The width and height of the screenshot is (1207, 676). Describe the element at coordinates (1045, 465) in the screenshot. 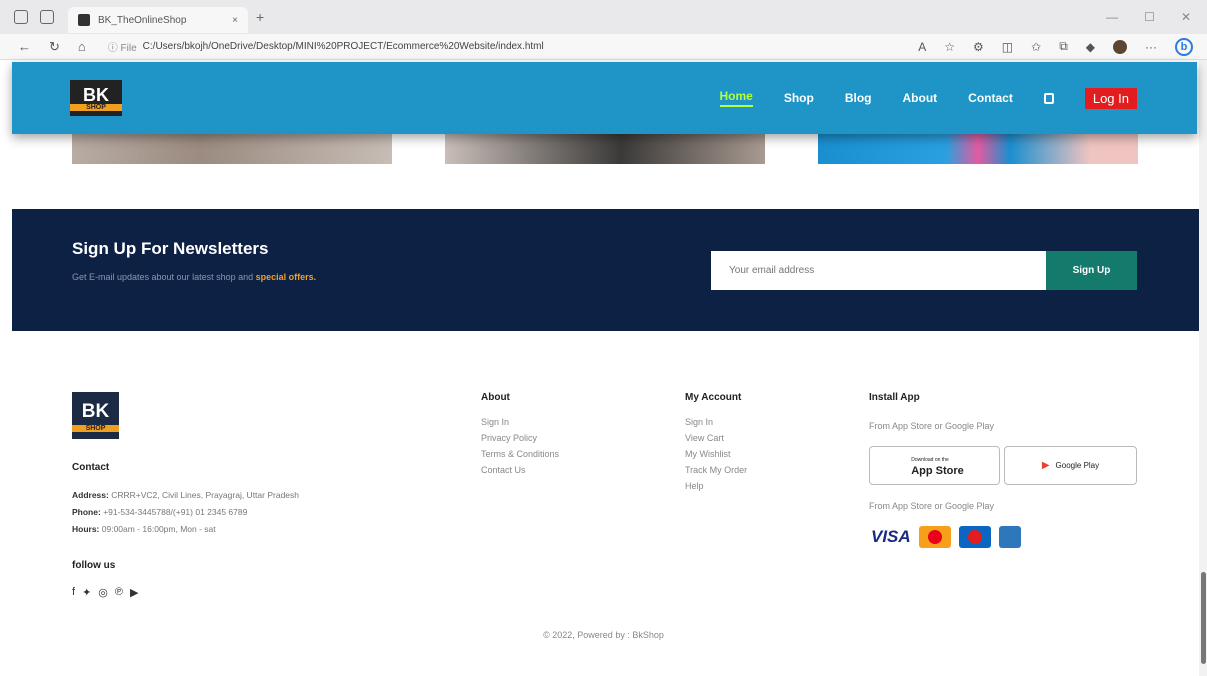

I see `google-play-icon: ▶` at that location.